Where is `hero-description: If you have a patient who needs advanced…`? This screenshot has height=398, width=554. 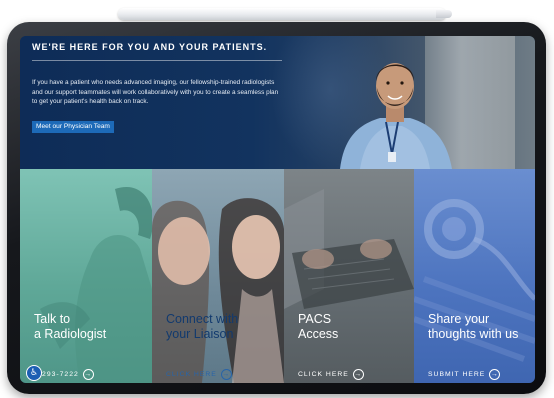 hero-description: If you have a patient who needs advanced… is located at coordinates (155, 92).